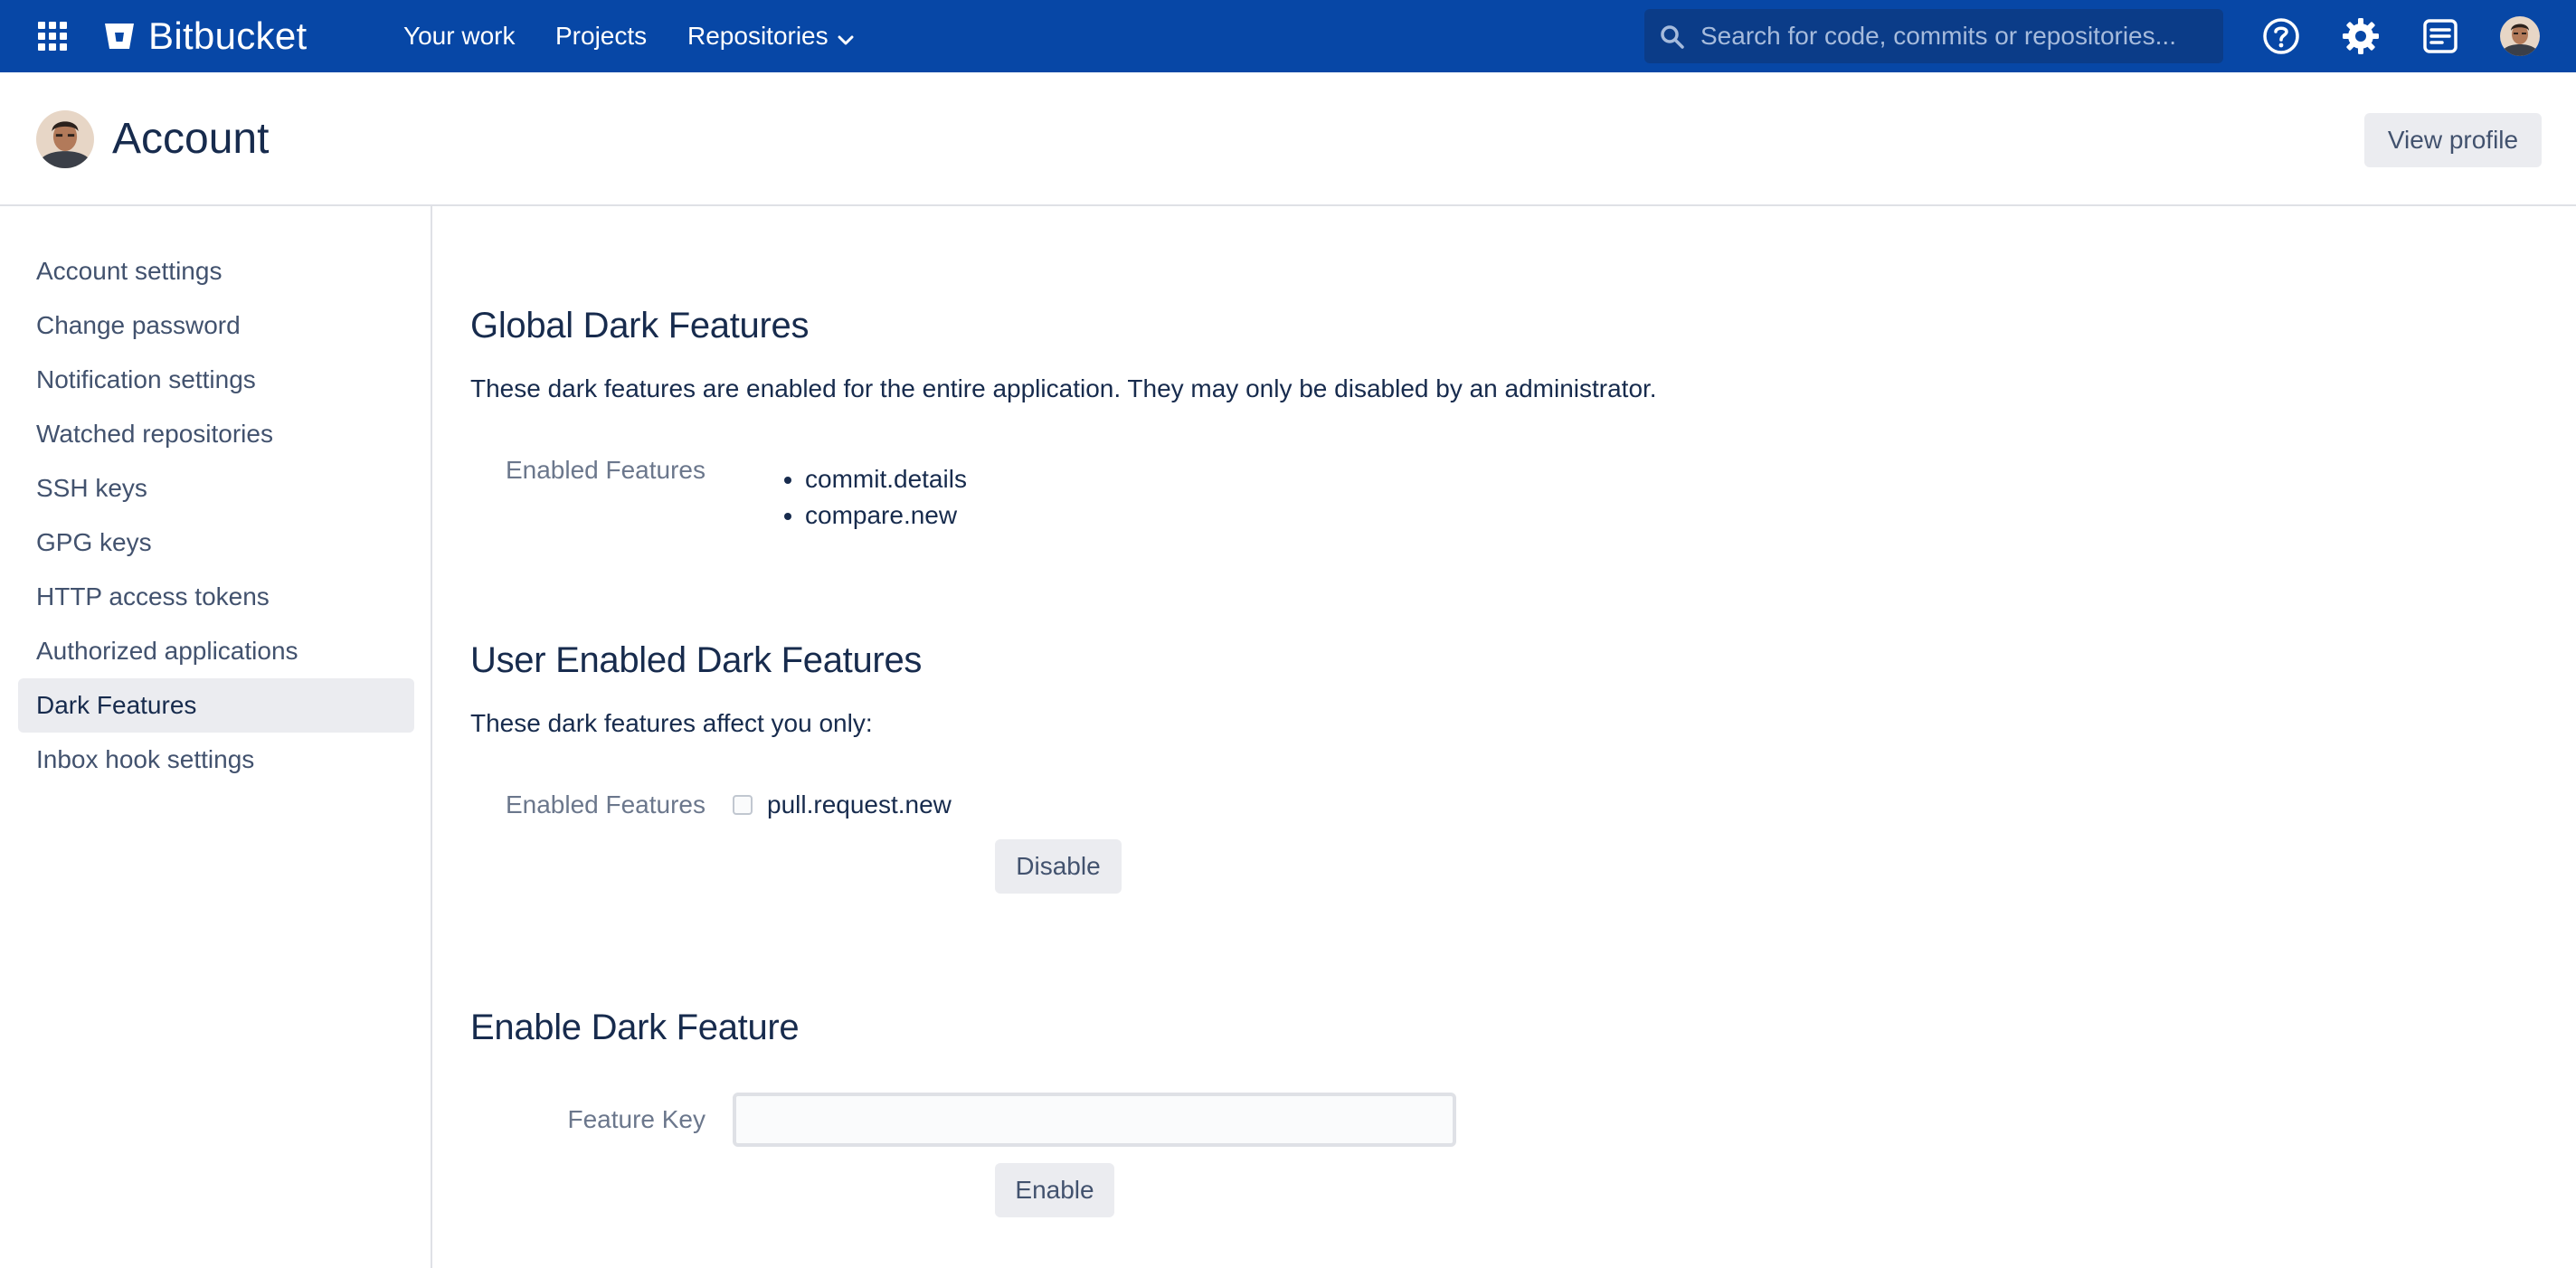  I want to click on global-dark-features-title: Global Dark Features, so click(640, 325).